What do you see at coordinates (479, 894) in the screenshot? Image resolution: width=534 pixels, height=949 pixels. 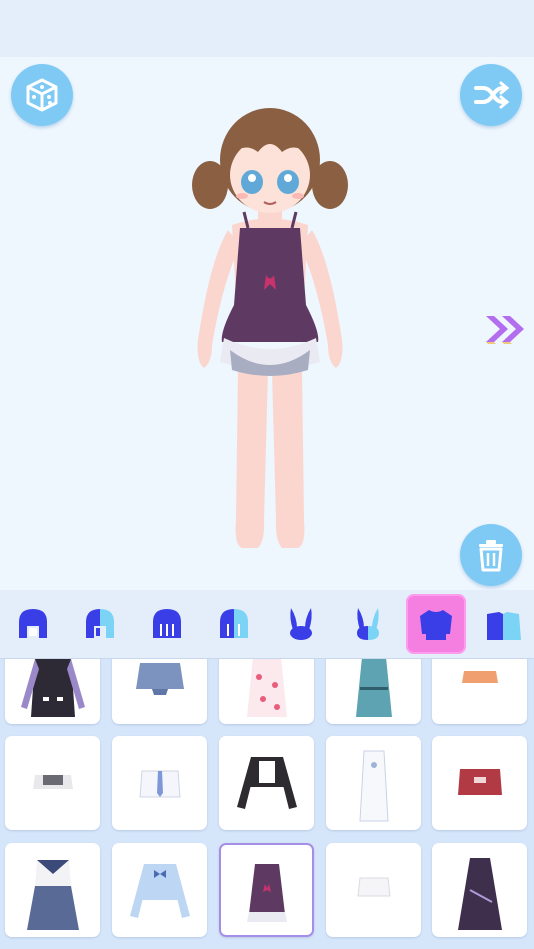 I see `purple-chain-dress-thumbnail` at bounding box center [479, 894].